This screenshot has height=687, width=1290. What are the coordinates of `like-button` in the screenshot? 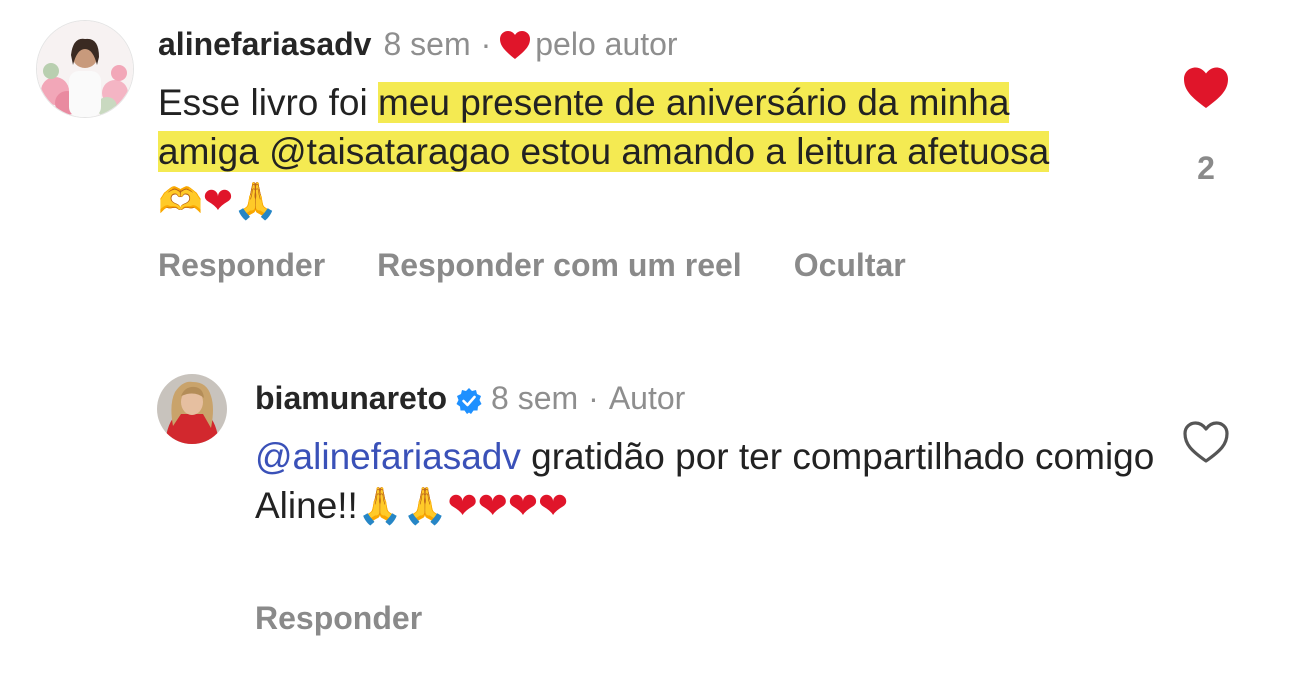 It's located at (1206, 442).